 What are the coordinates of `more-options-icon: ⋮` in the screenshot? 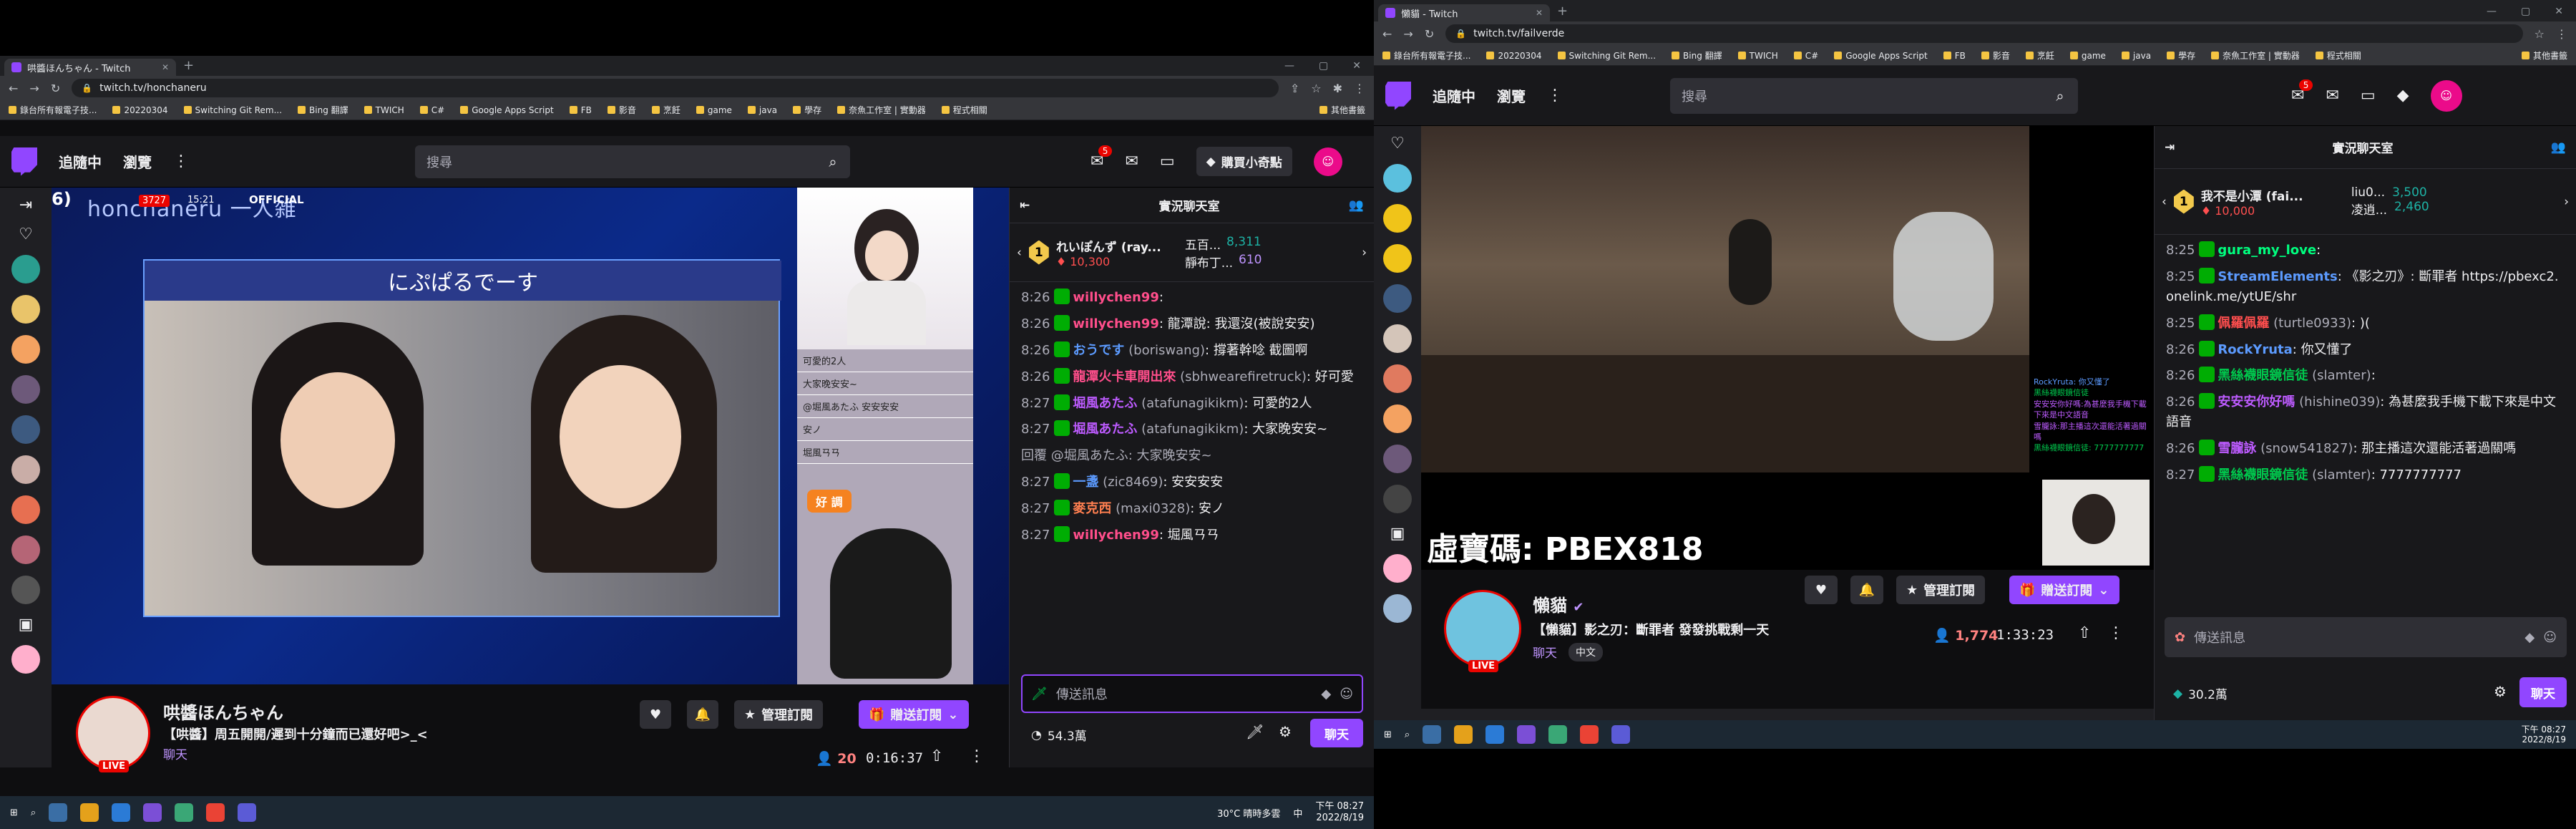 It's located at (977, 756).